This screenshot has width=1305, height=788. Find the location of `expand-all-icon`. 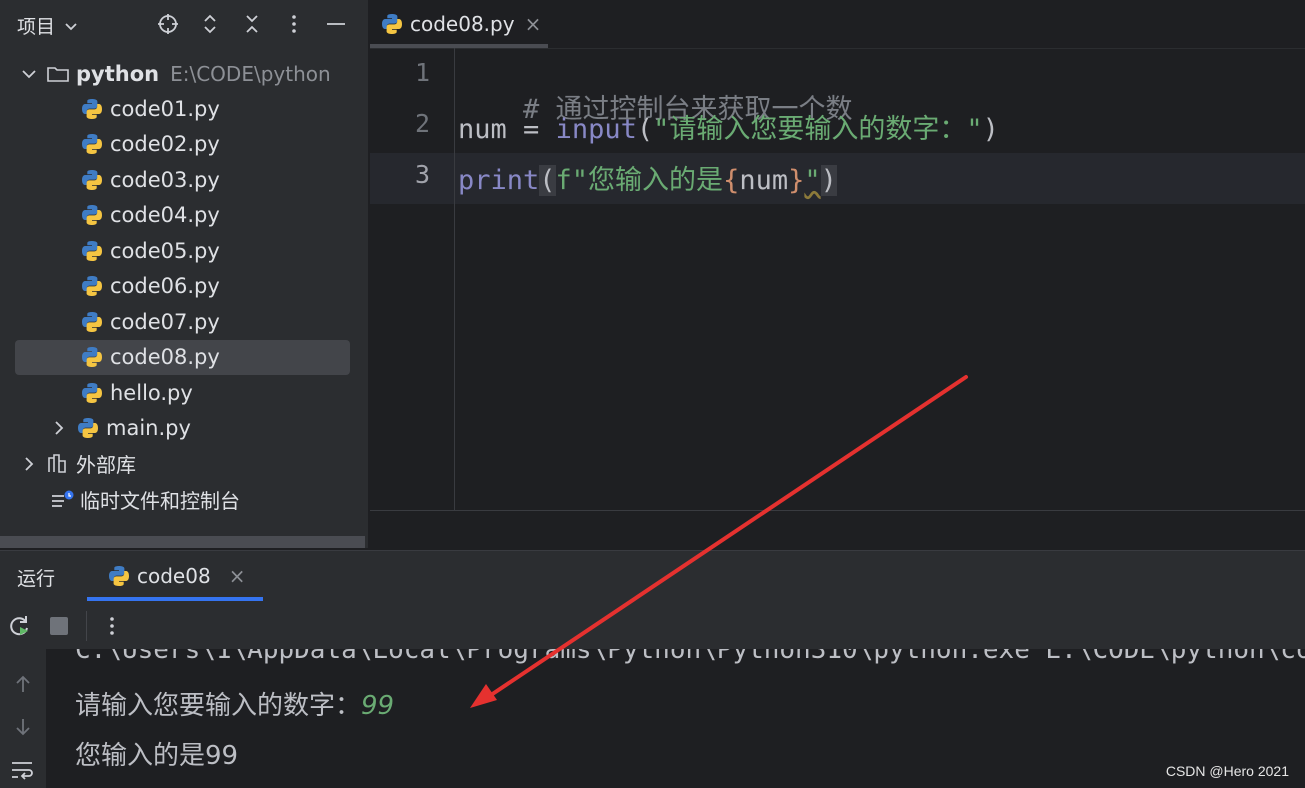

expand-all-icon is located at coordinates (210, 24).